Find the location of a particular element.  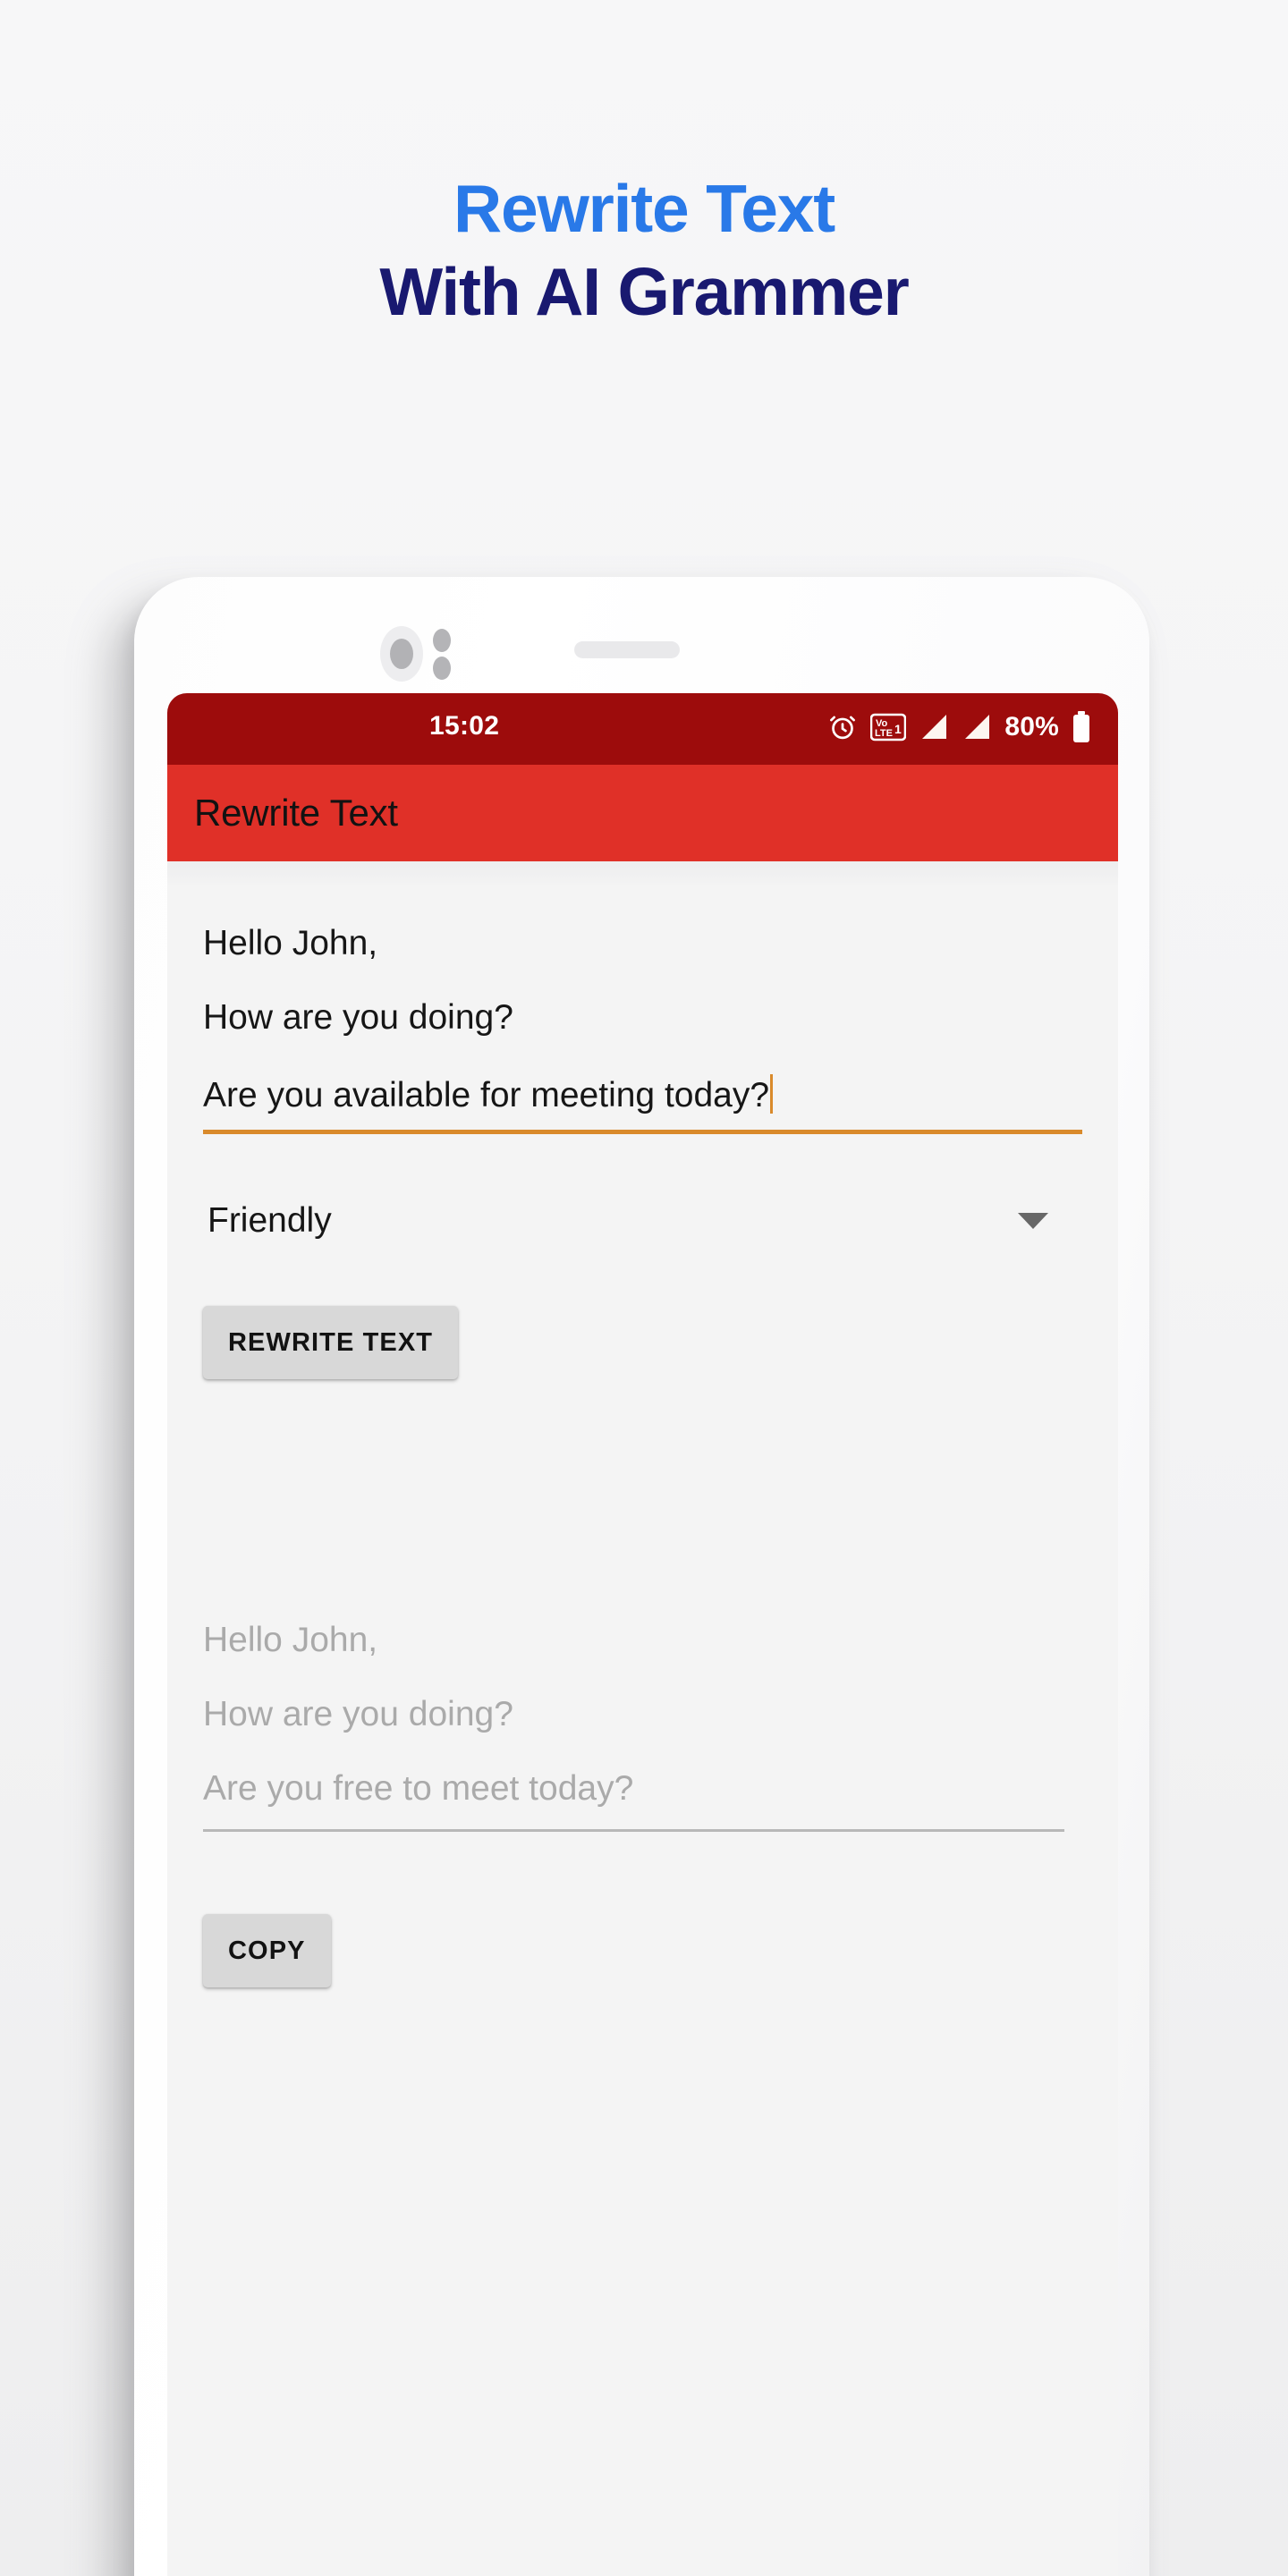

camera-sensor-bottom-icon is located at coordinates (442, 668).